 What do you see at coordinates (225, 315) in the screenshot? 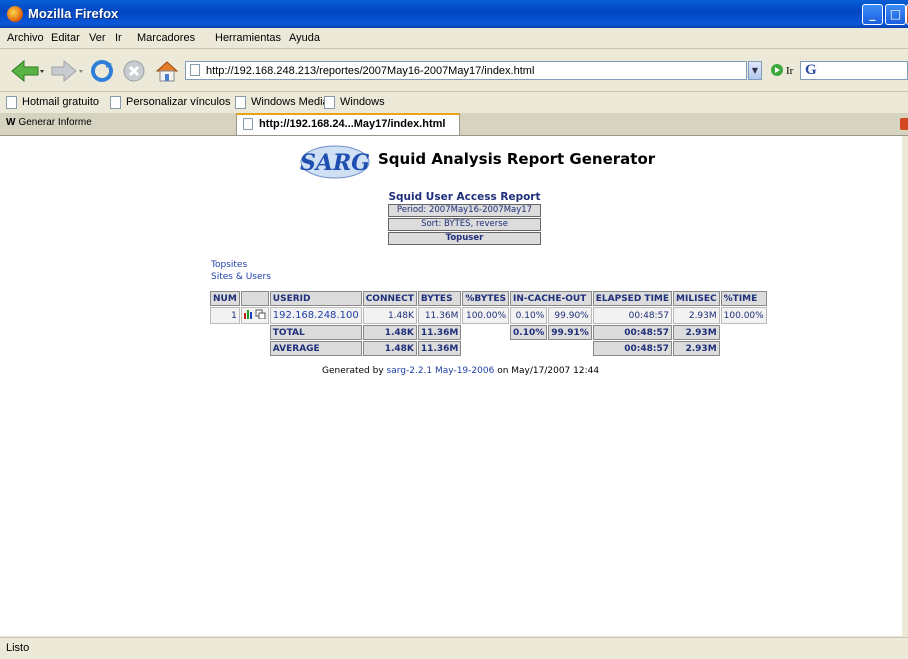
I see `cell-num: 1` at bounding box center [225, 315].